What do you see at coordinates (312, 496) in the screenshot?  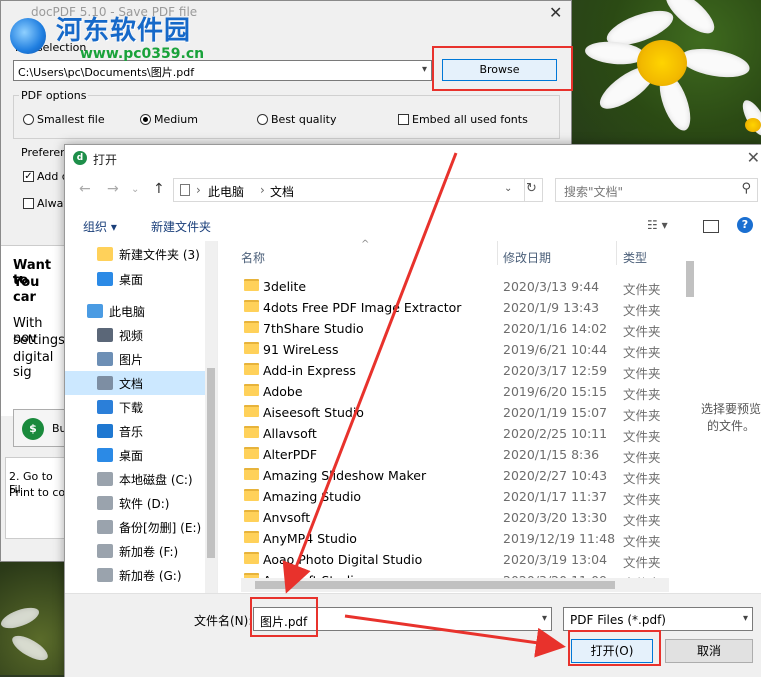 I see `file-name: Amazing Studio` at bounding box center [312, 496].